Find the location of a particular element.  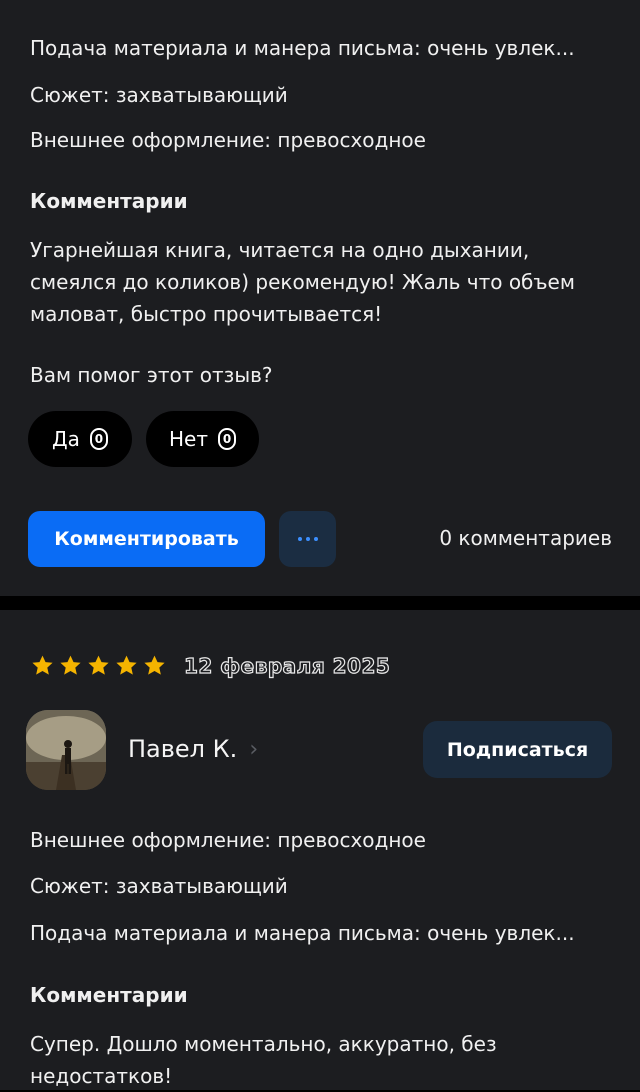

author-link: Павел К. › is located at coordinates (193, 749).